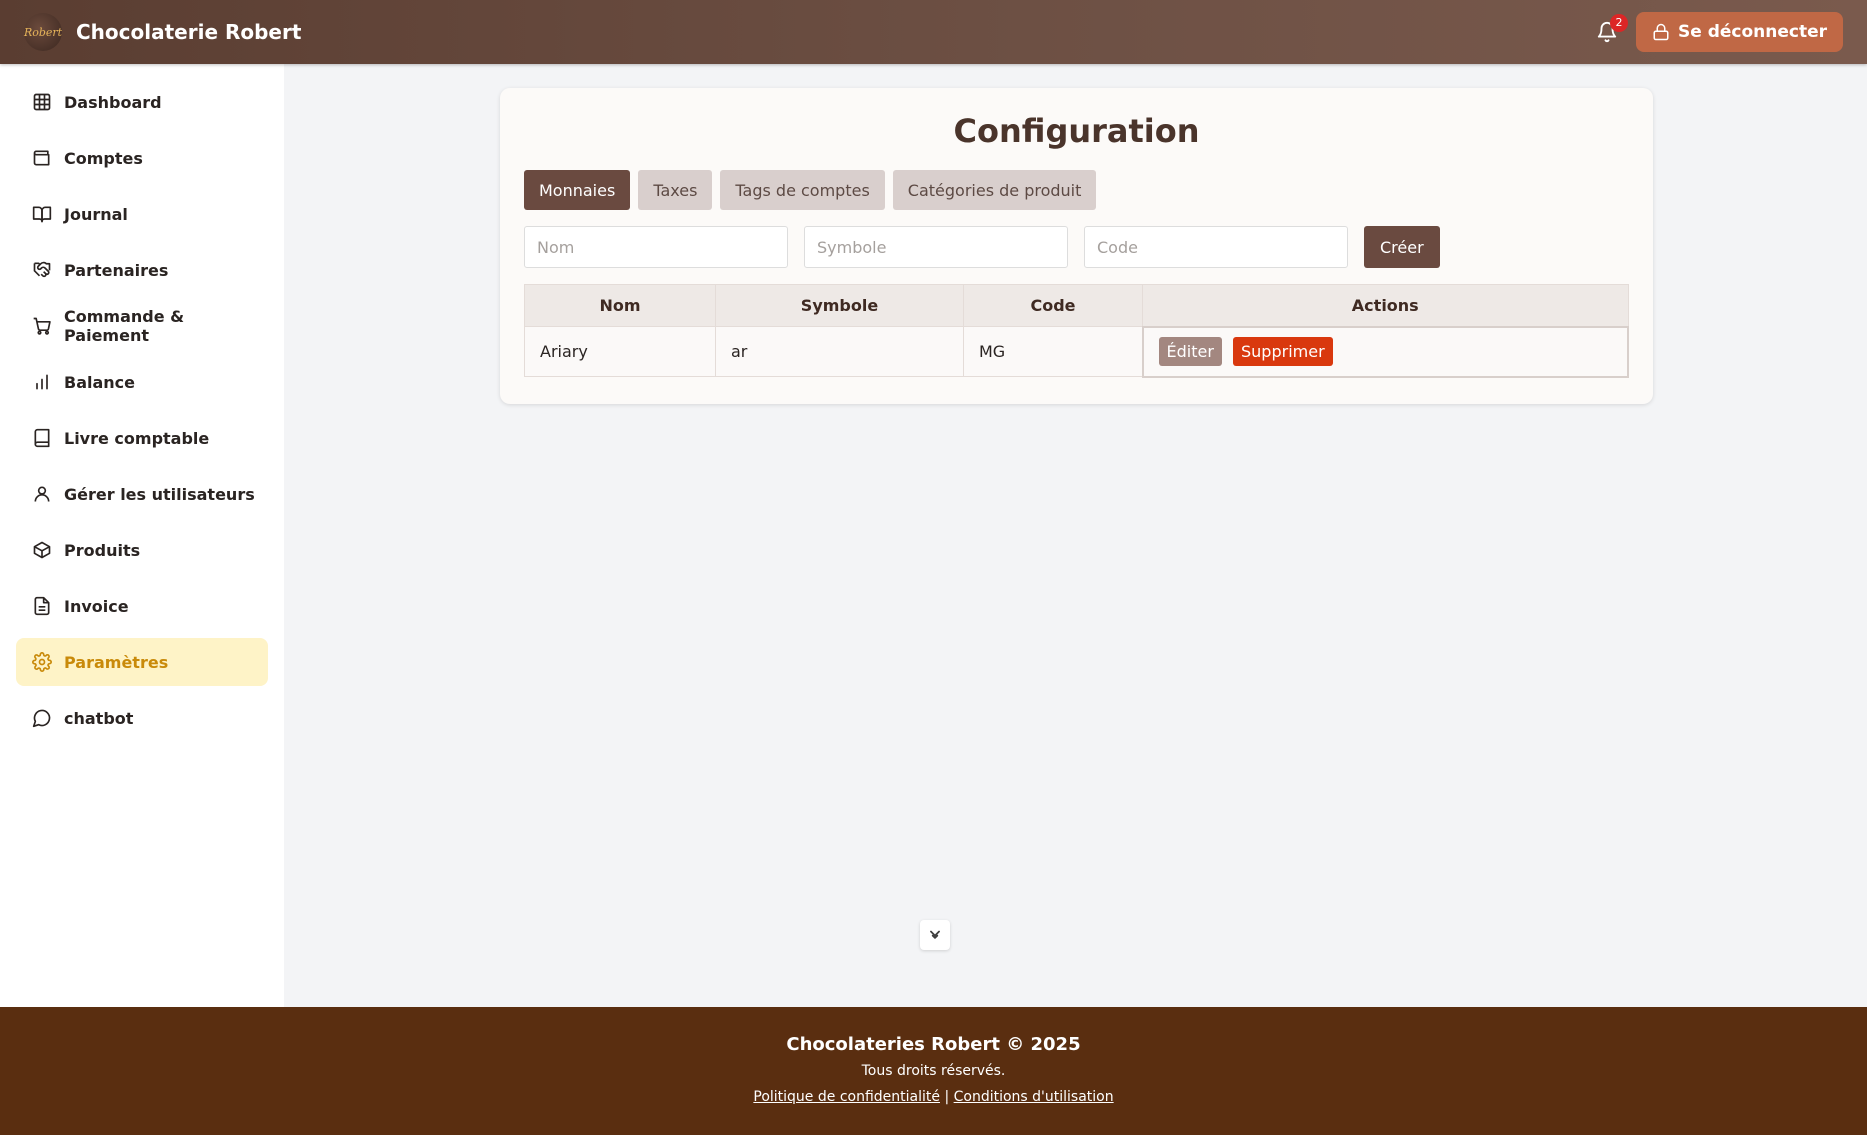 This screenshot has height=1135, width=1867. I want to click on notifications-button: 2, so click(1610, 30).